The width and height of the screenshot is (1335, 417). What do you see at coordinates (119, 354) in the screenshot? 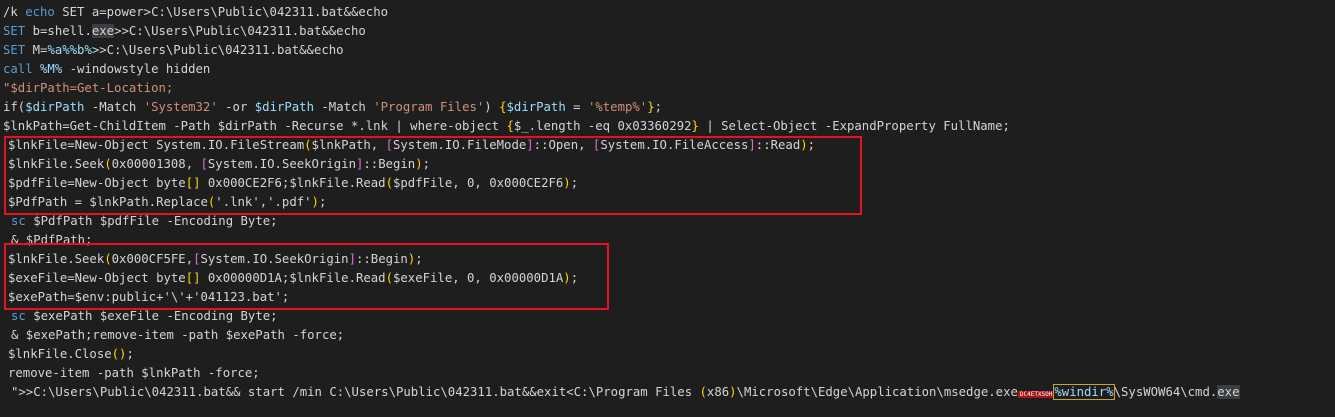
I see `code-token: ()` at bounding box center [119, 354].